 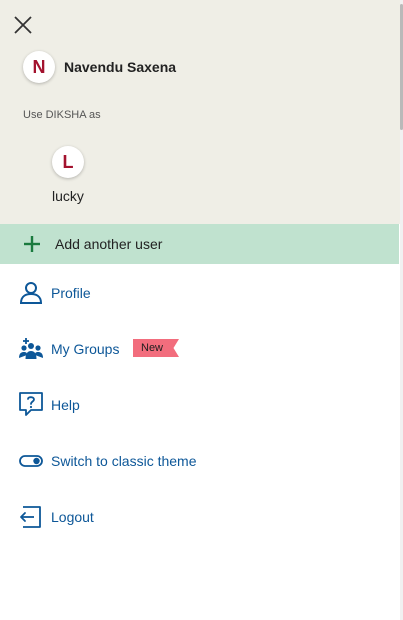 What do you see at coordinates (85, 349) in the screenshot?
I see `menu-label-my-groups: My Groups` at bounding box center [85, 349].